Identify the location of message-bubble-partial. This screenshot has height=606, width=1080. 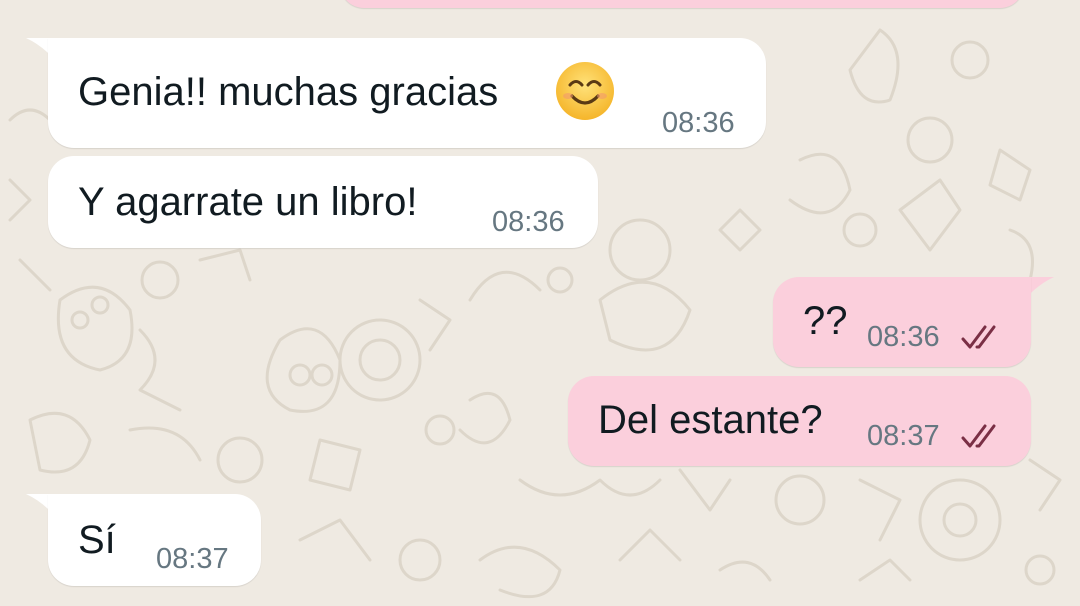
(682, 4).